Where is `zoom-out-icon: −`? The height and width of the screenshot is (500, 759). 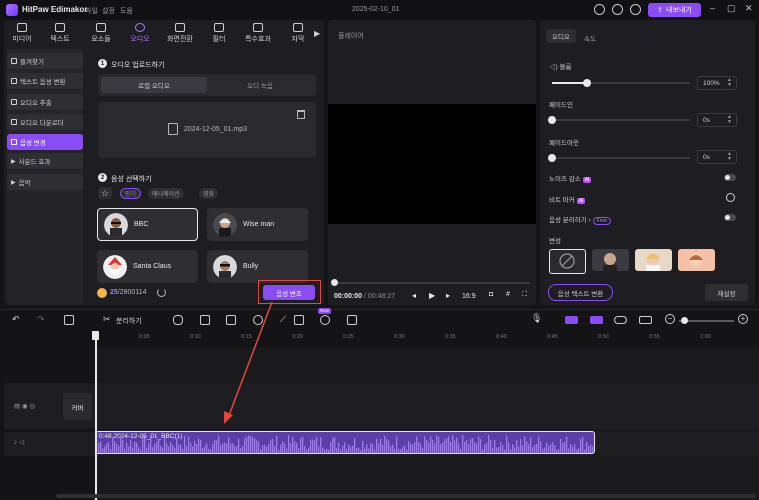
zoom-out-icon: − is located at coordinates (670, 319).